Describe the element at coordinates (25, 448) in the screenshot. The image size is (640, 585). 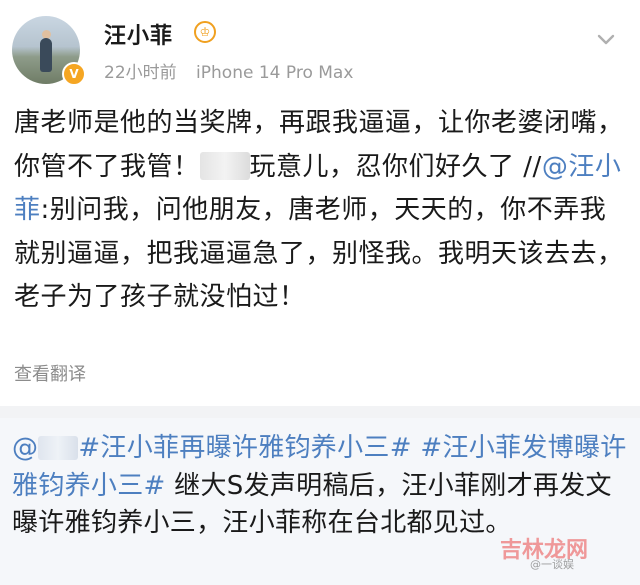
I see `quote-mention: @` at that location.